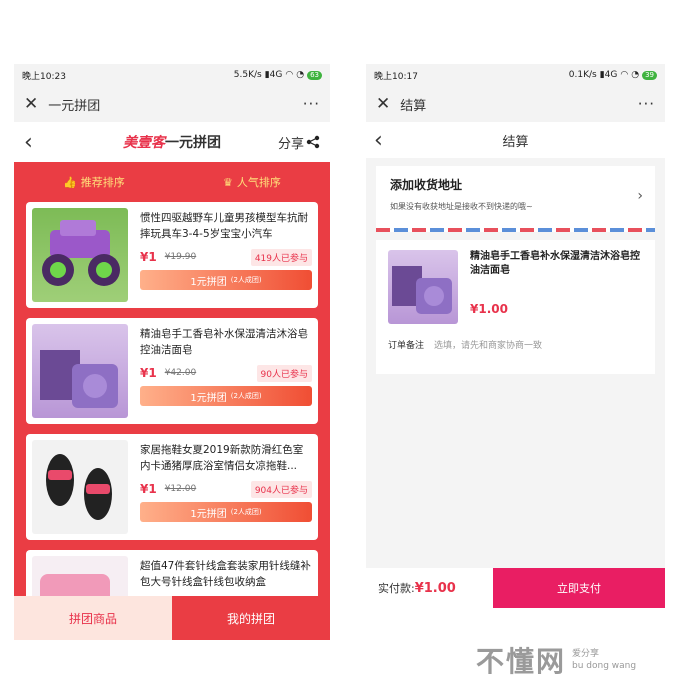 This screenshot has width=687, height=700. I want to click on add-address-title: 添加收货地址, so click(426, 185).